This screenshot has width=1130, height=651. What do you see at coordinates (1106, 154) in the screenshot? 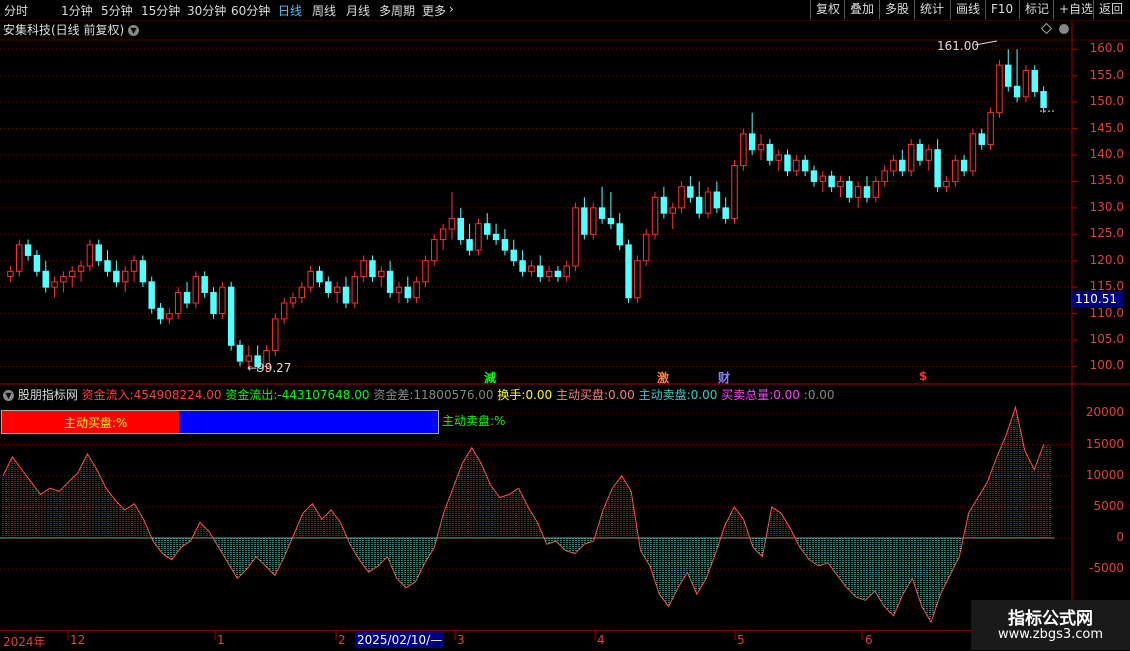
I see `price-axis-label: 140.0` at bounding box center [1106, 154].